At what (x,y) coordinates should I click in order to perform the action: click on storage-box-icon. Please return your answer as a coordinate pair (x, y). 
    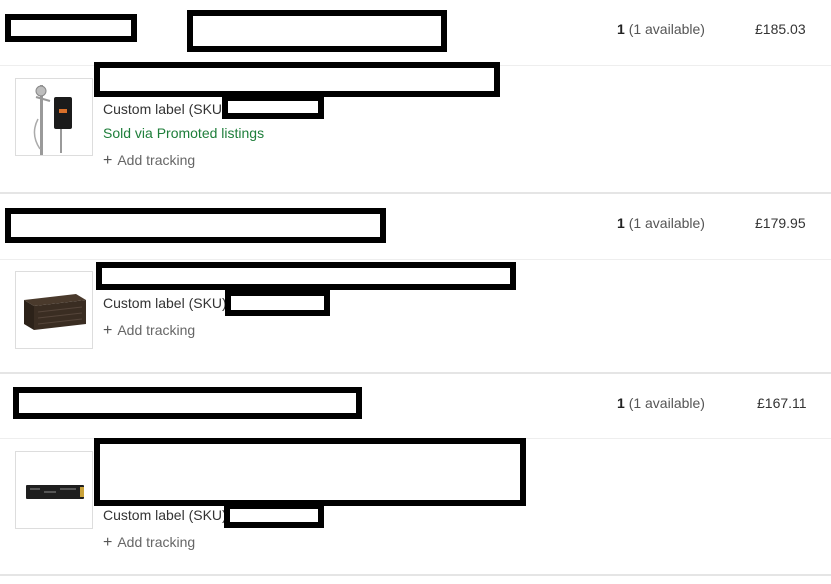
    Looking at the image, I should click on (55, 312).